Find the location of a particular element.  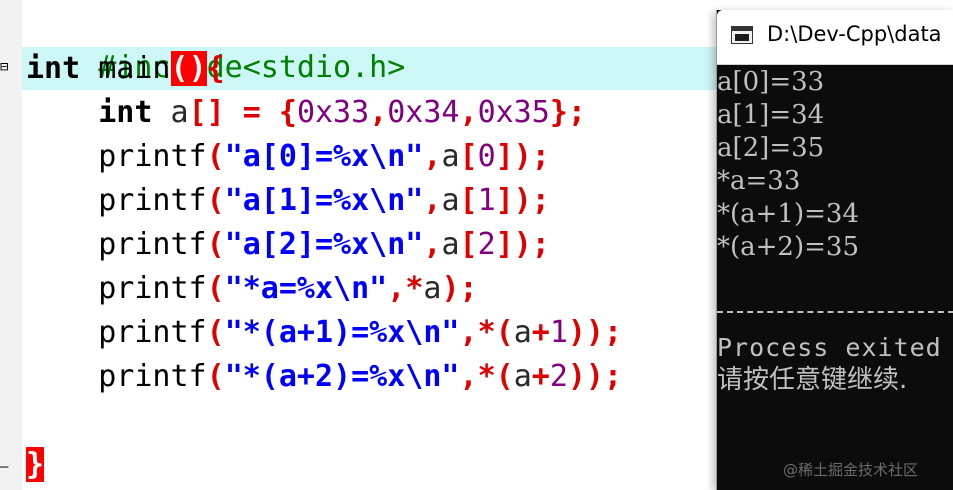

output-line: *a=33 is located at coordinates (759, 181).